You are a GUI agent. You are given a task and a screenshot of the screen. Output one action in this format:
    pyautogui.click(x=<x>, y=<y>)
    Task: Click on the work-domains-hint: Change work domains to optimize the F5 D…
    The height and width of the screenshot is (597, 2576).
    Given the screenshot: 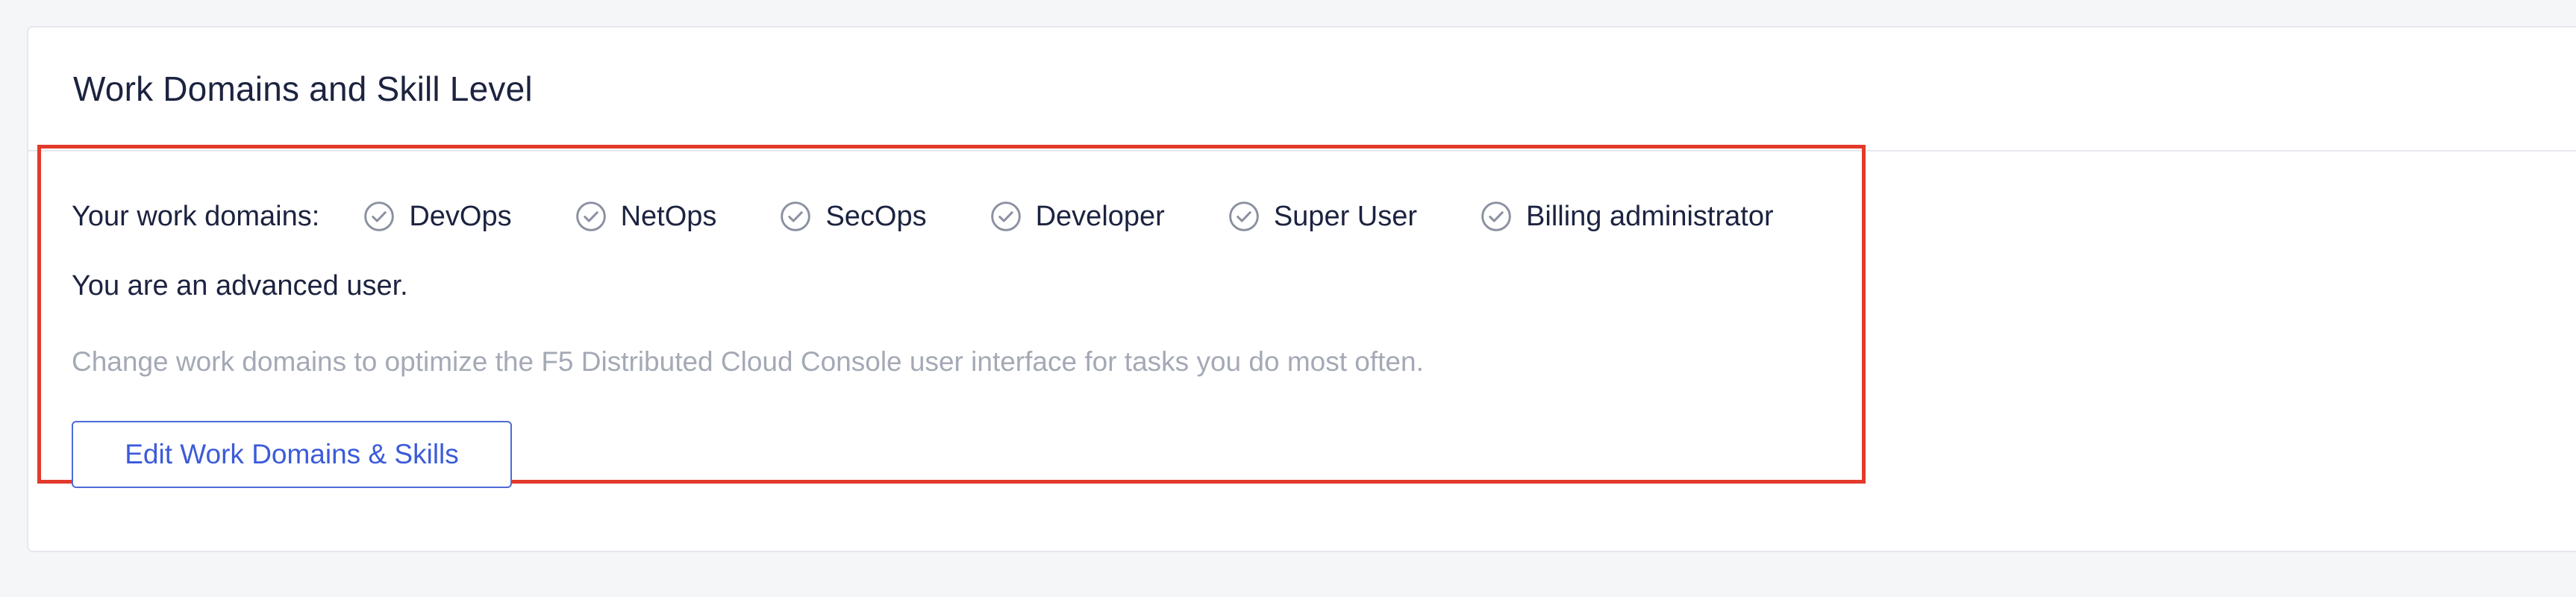 What is the action you would take?
    pyautogui.click(x=748, y=361)
    